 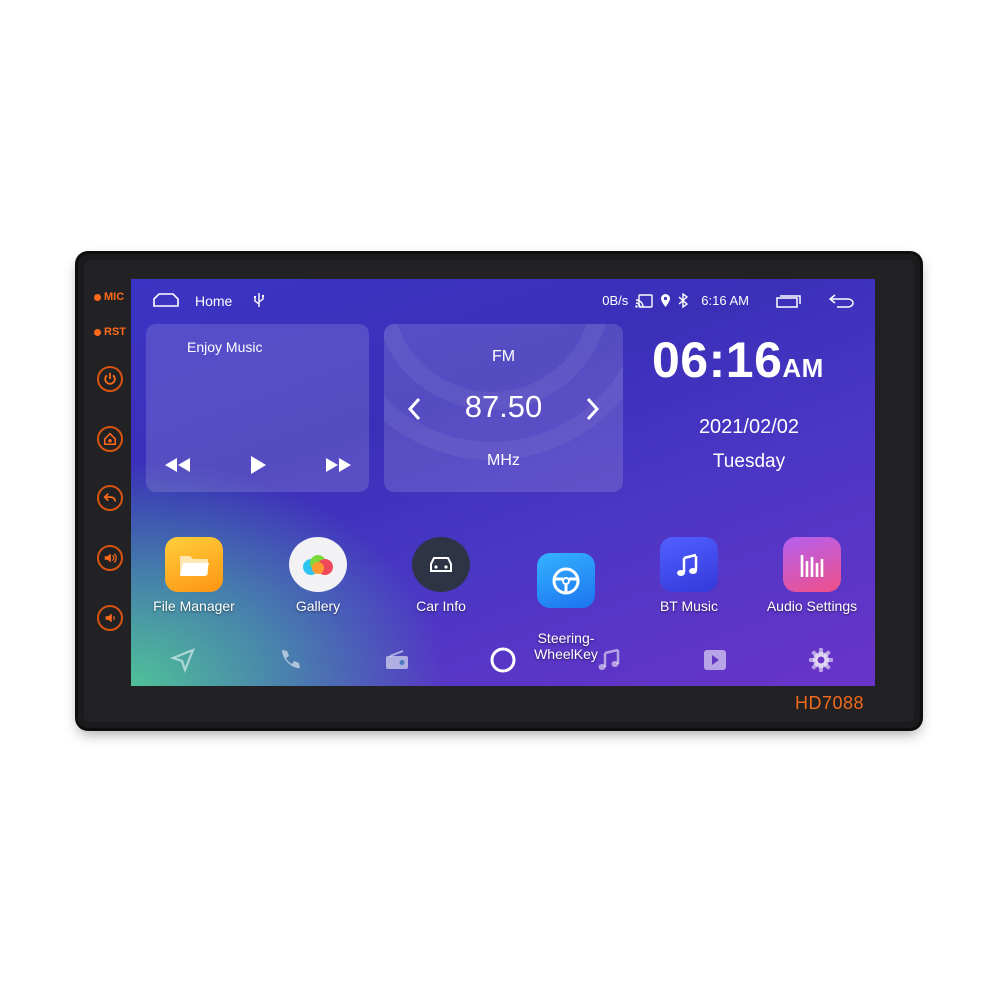 What do you see at coordinates (717, 360) in the screenshot?
I see `clock-time: 06:16` at bounding box center [717, 360].